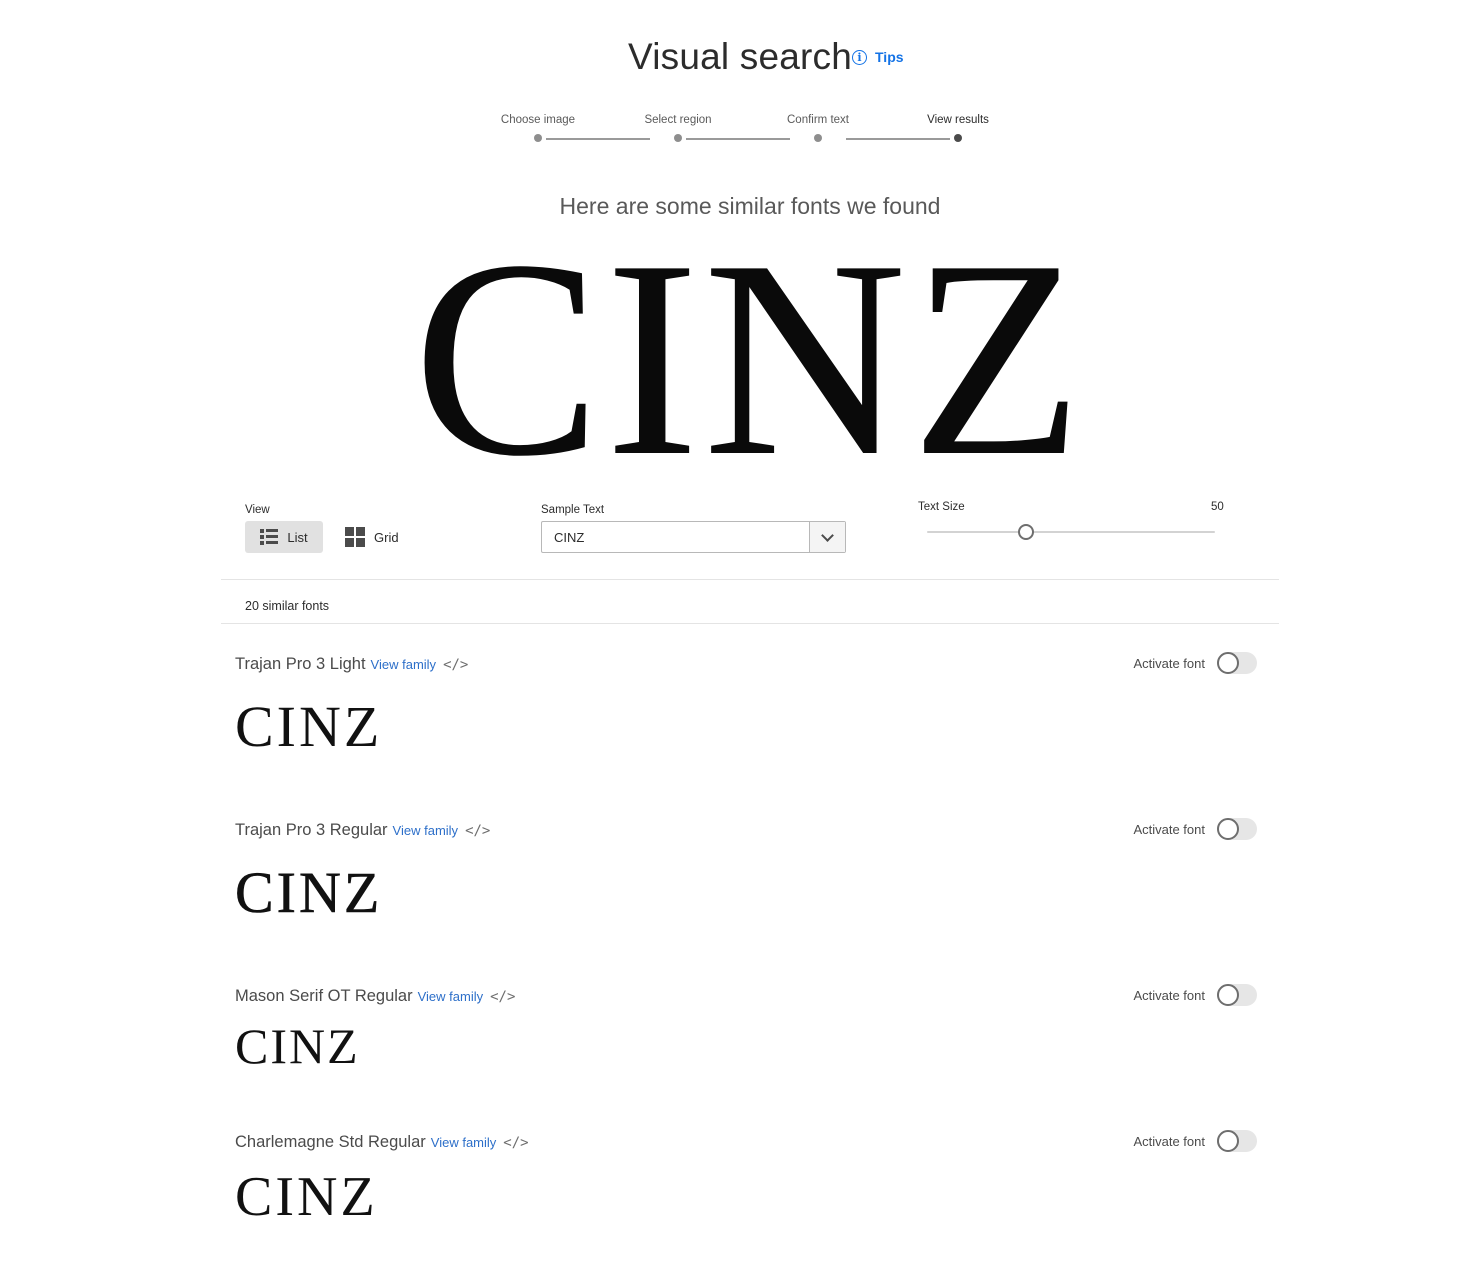  I want to click on info-icon: i, so click(859, 57).